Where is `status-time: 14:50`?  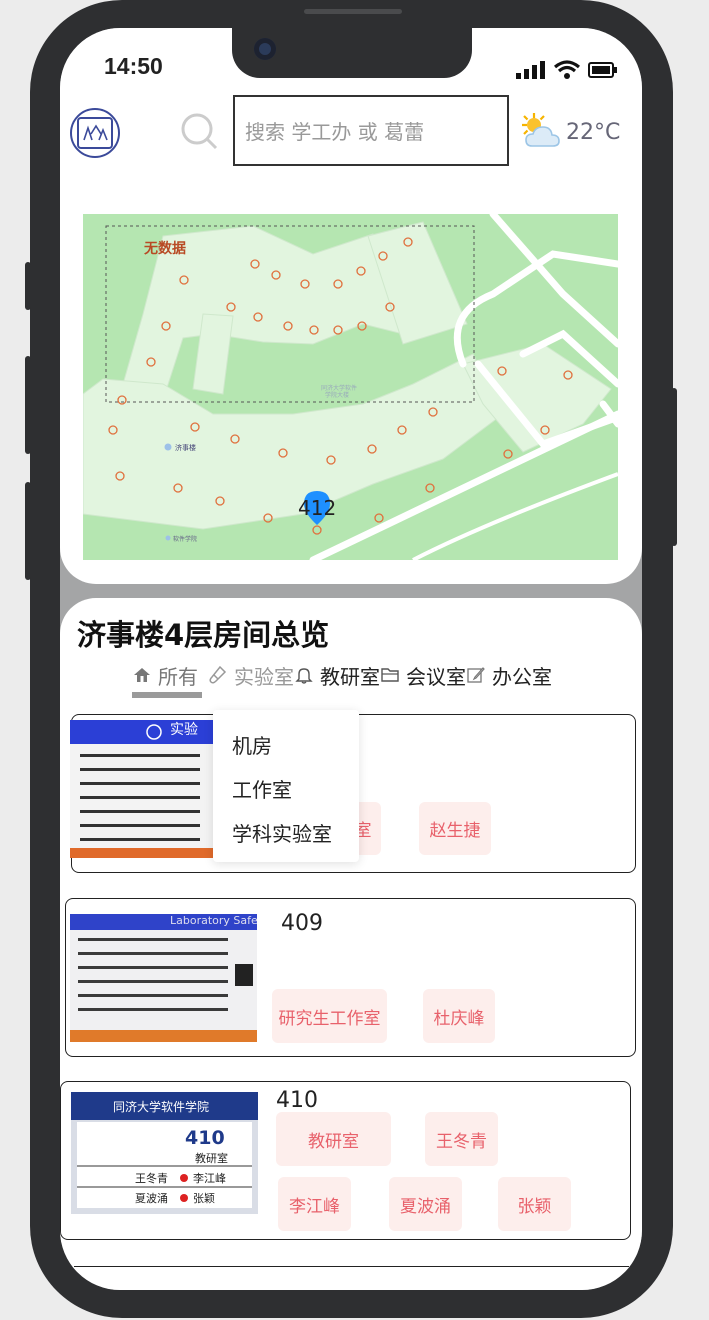 status-time: 14:50 is located at coordinates (133, 66).